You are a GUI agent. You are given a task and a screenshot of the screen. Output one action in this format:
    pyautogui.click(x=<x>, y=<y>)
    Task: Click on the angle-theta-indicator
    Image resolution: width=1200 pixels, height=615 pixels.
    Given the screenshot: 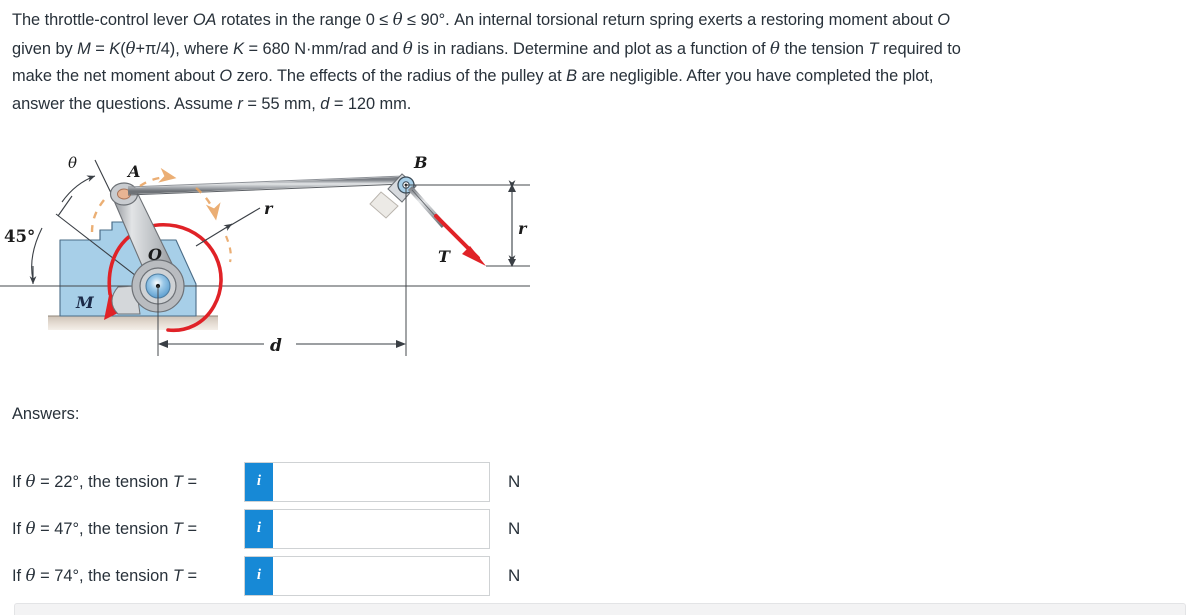 What is the action you would take?
    pyautogui.click(x=76, y=196)
    